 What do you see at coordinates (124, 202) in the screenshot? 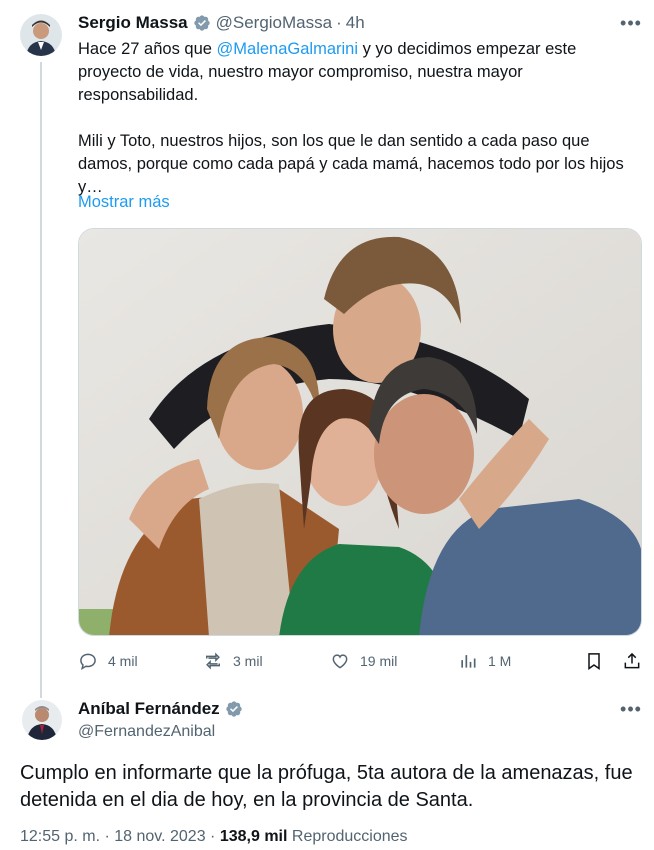
I see `show-more-link: Mostrar más` at bounding box center [124, 202].